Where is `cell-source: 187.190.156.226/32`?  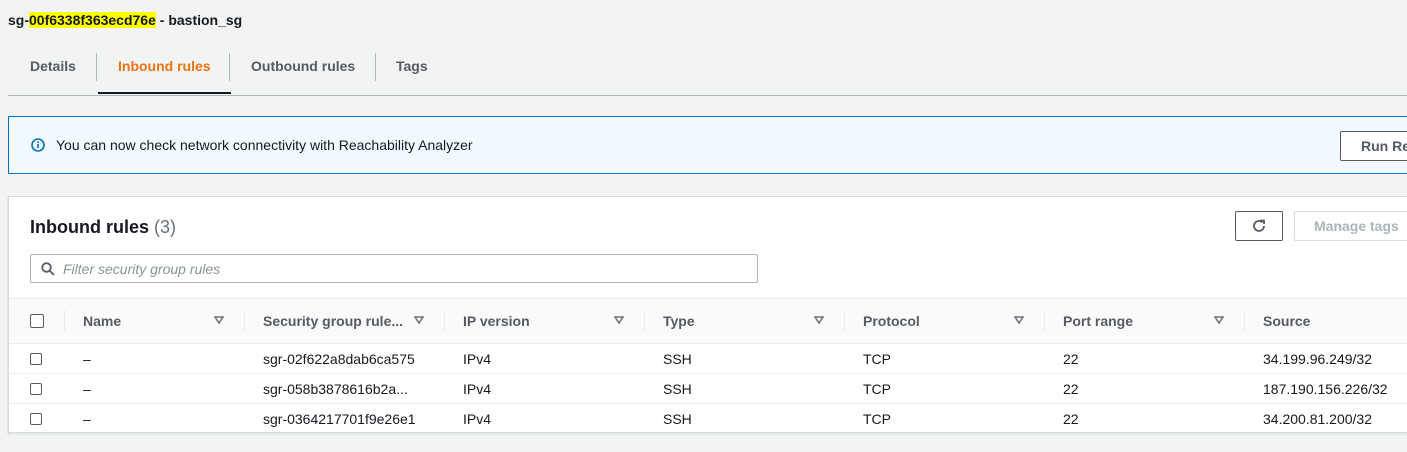
cell-source: 187.190.156.226/32 is located at coordinates (1325, 388).